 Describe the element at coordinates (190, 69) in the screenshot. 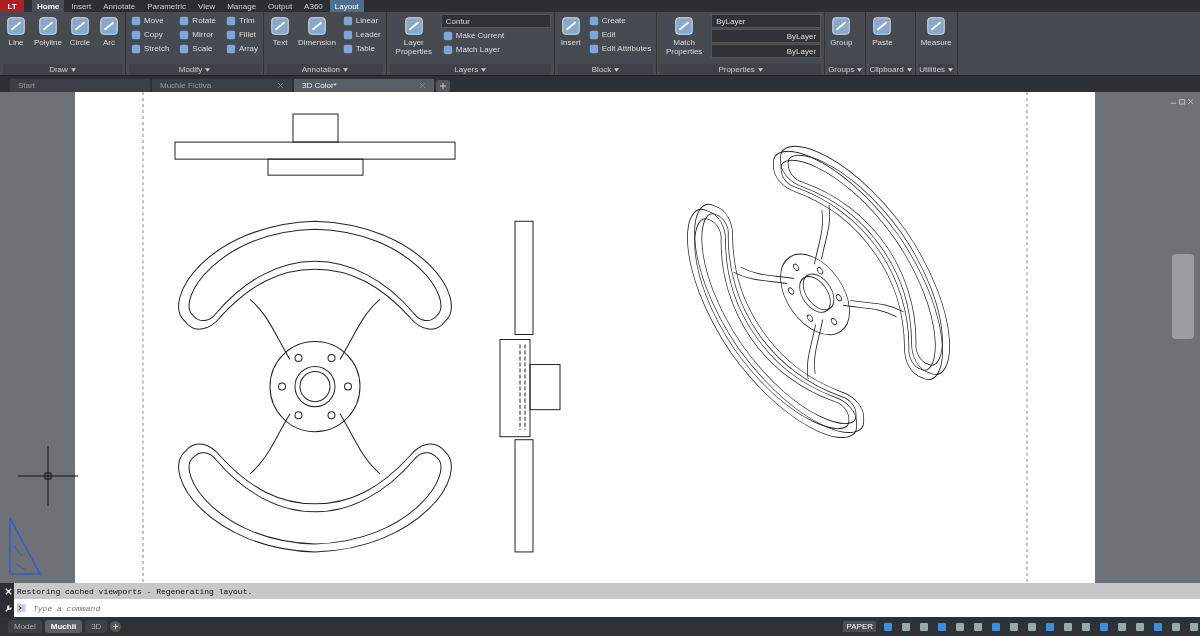

I see `panel-title: Modify` at that location.